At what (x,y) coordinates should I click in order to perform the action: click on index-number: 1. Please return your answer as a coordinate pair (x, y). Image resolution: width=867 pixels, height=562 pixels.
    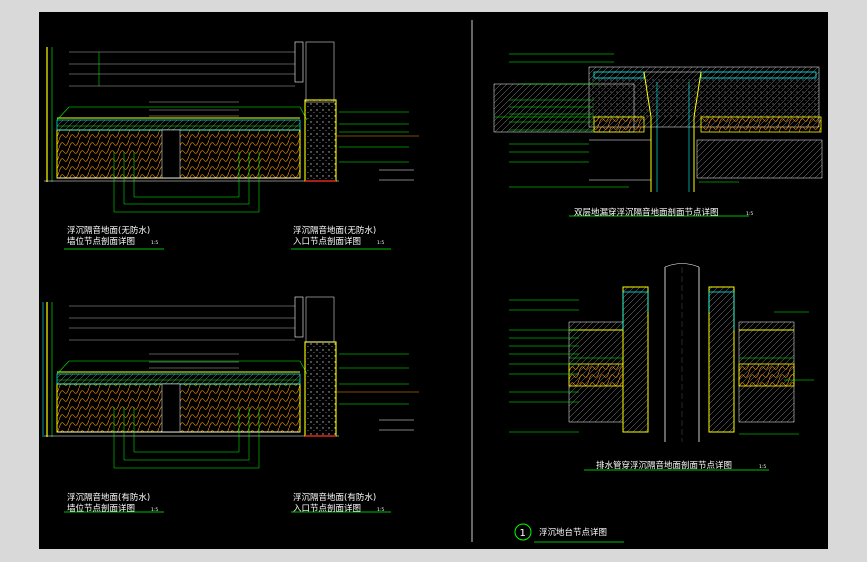
    Looking at the image, I should click on (523, 533).